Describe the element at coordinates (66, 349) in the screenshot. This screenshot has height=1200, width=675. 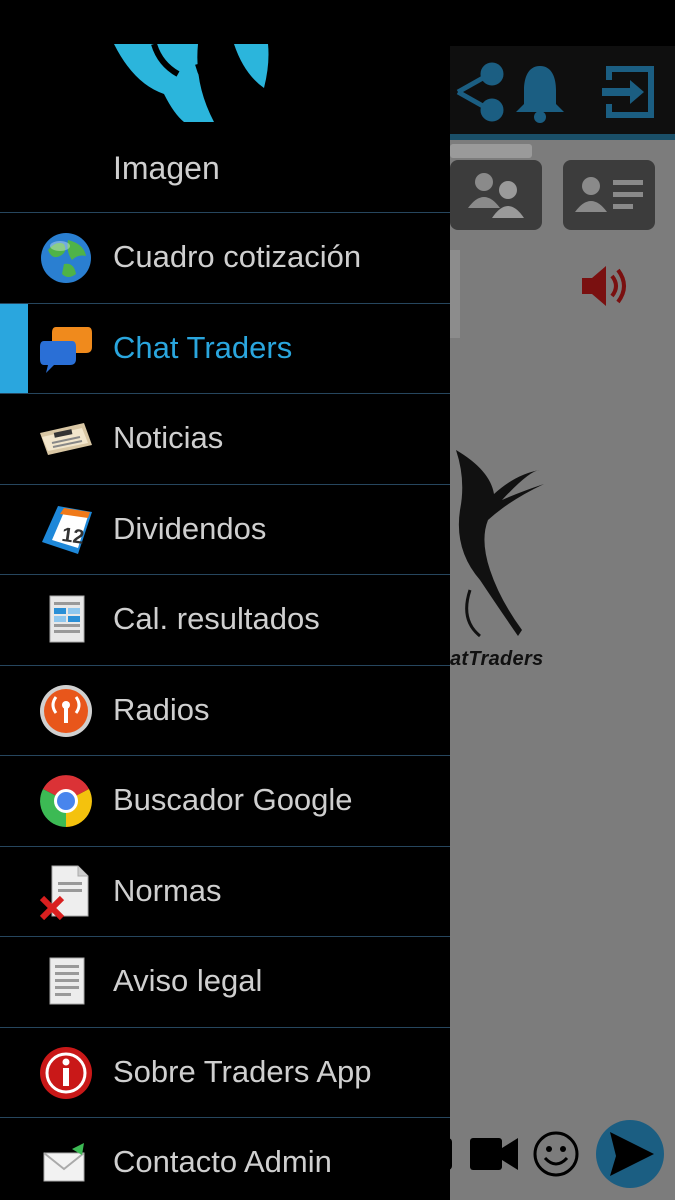
I see `chat-bubbles-icon` at that location.